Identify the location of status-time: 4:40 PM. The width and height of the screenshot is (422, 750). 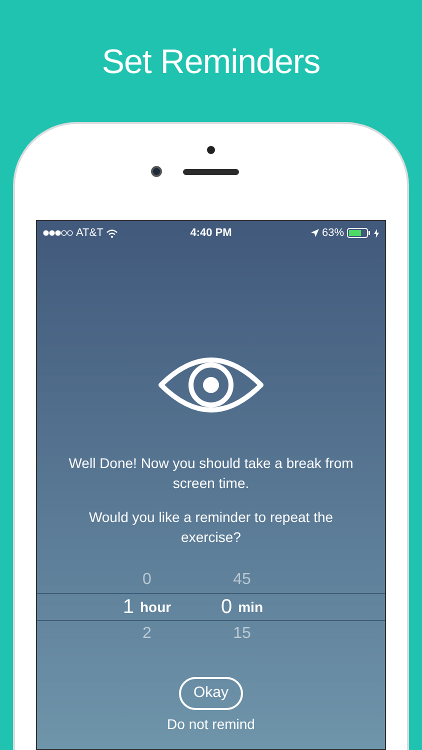
(211, 233).